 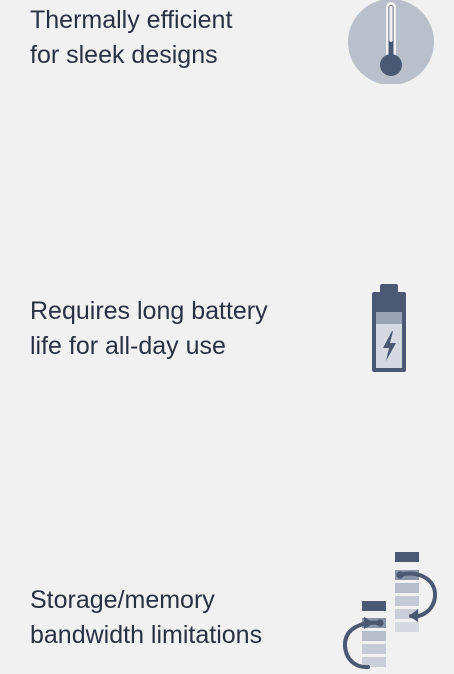 I want to click on memory-transfer-icon, so click(x=392, y=611).